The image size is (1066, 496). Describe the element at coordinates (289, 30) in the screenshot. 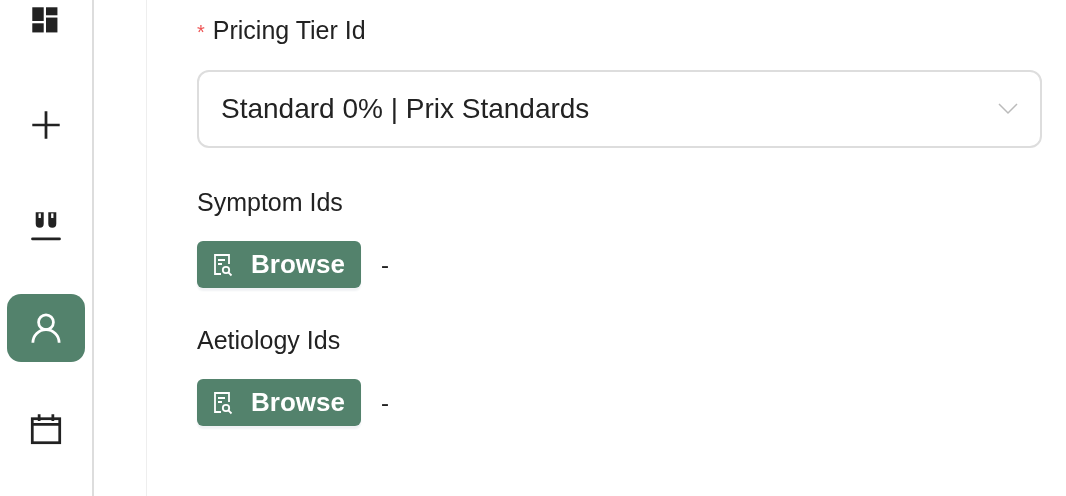

I see `field-label: Pricing Tier Id` at that location.